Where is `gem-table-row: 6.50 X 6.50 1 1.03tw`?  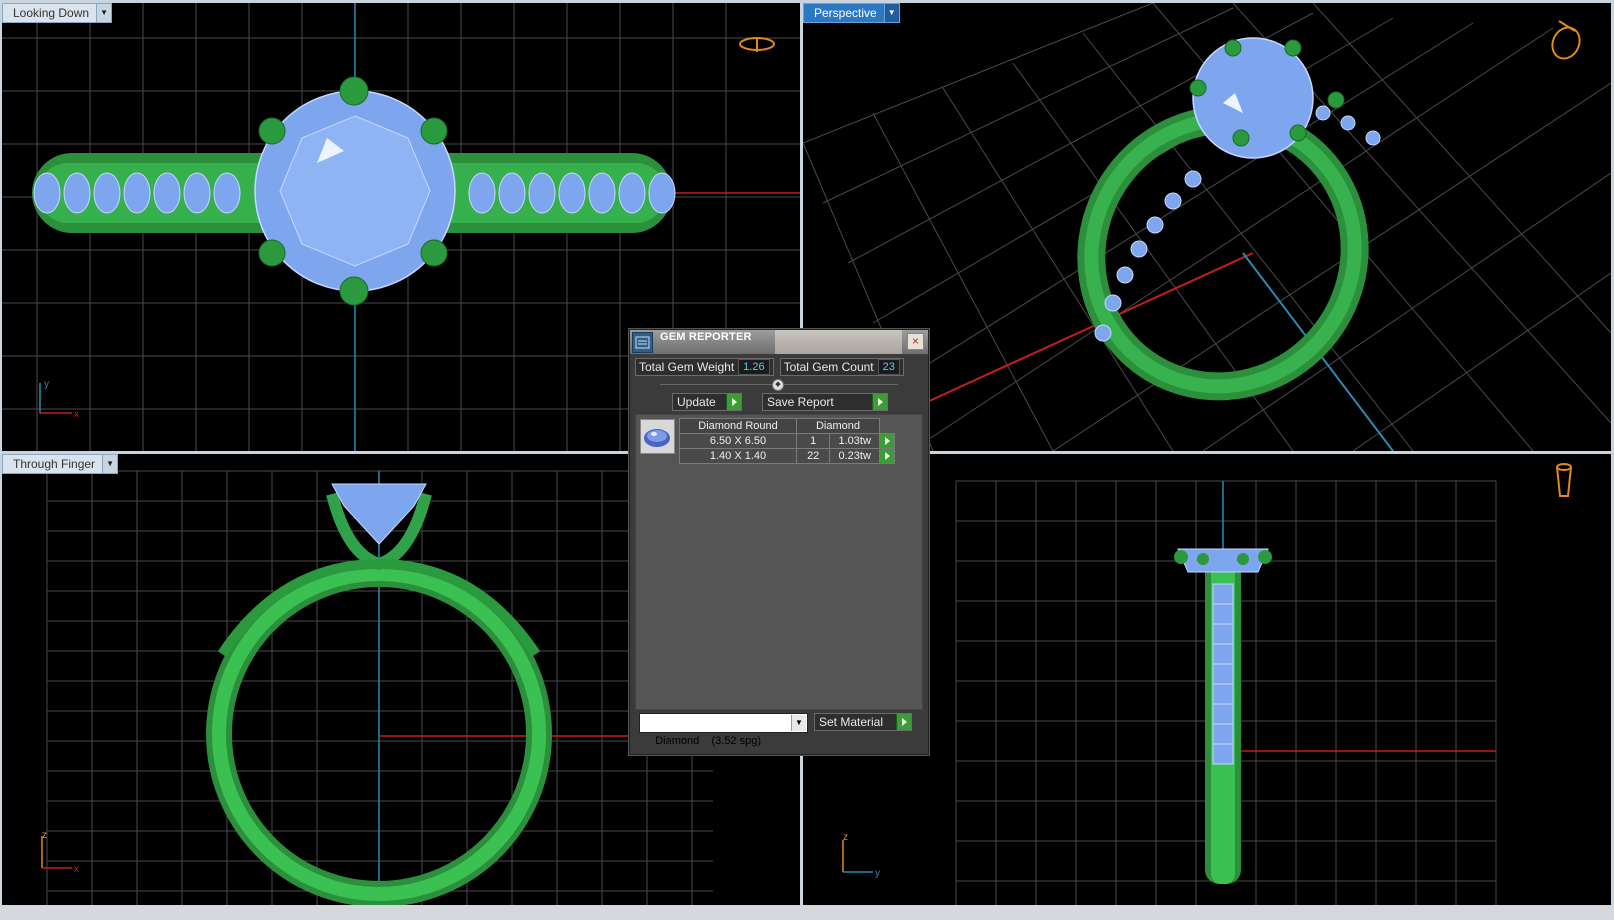
gem-table-row: 6.50 X 6.50 1 1.03tw is located at coordinates (787, 441).